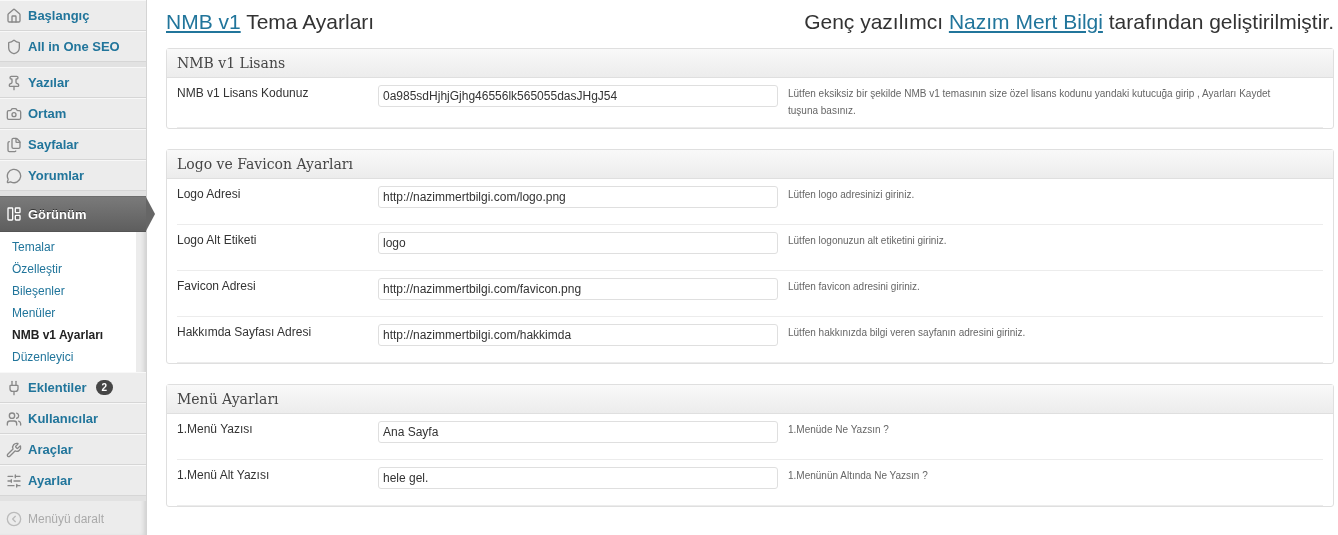 The width and height of the screenshot is (1338, 535). What do you see at coordinates (215, 429) in the screenshot?
I see `field-label: 1.Menü Yazısı` at bounding box center [215, 429].